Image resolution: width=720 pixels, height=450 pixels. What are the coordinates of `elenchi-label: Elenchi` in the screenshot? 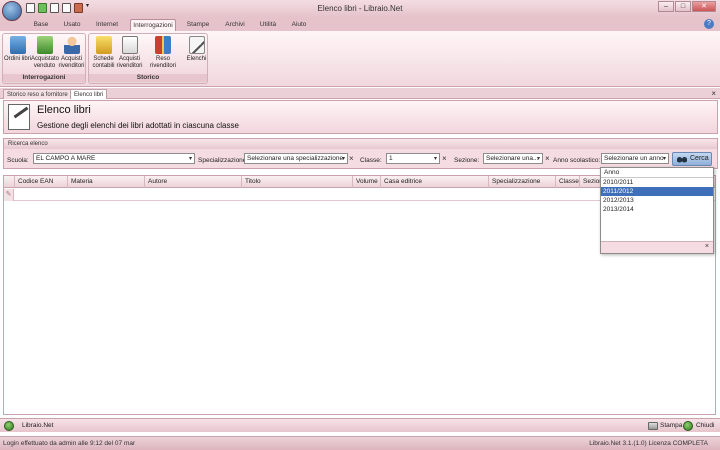 It's located at (196, 59).